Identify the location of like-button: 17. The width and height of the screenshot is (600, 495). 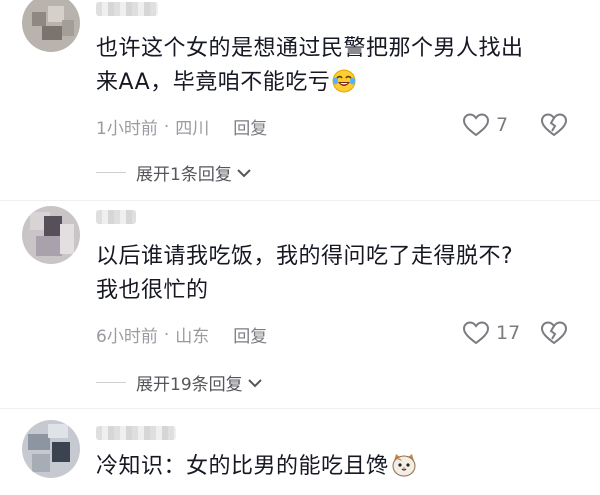
(491, 333).